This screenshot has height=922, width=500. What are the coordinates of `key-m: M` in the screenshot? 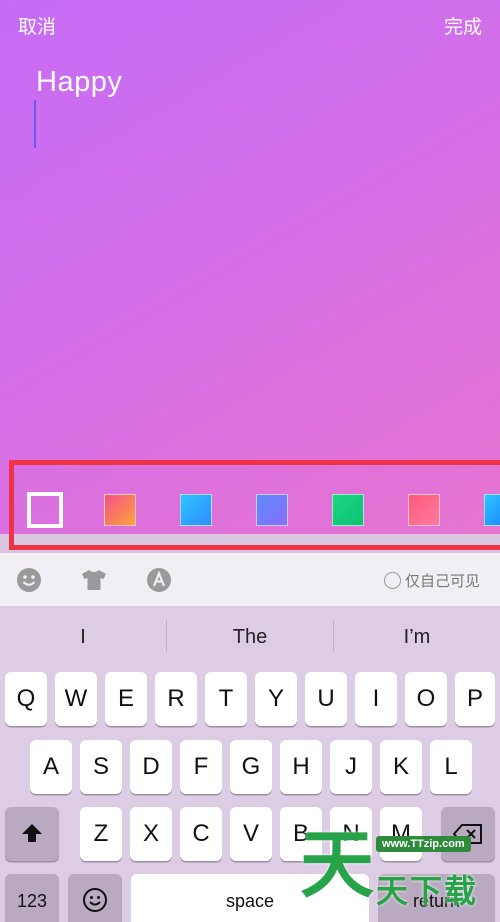 It's located at (401, 834).